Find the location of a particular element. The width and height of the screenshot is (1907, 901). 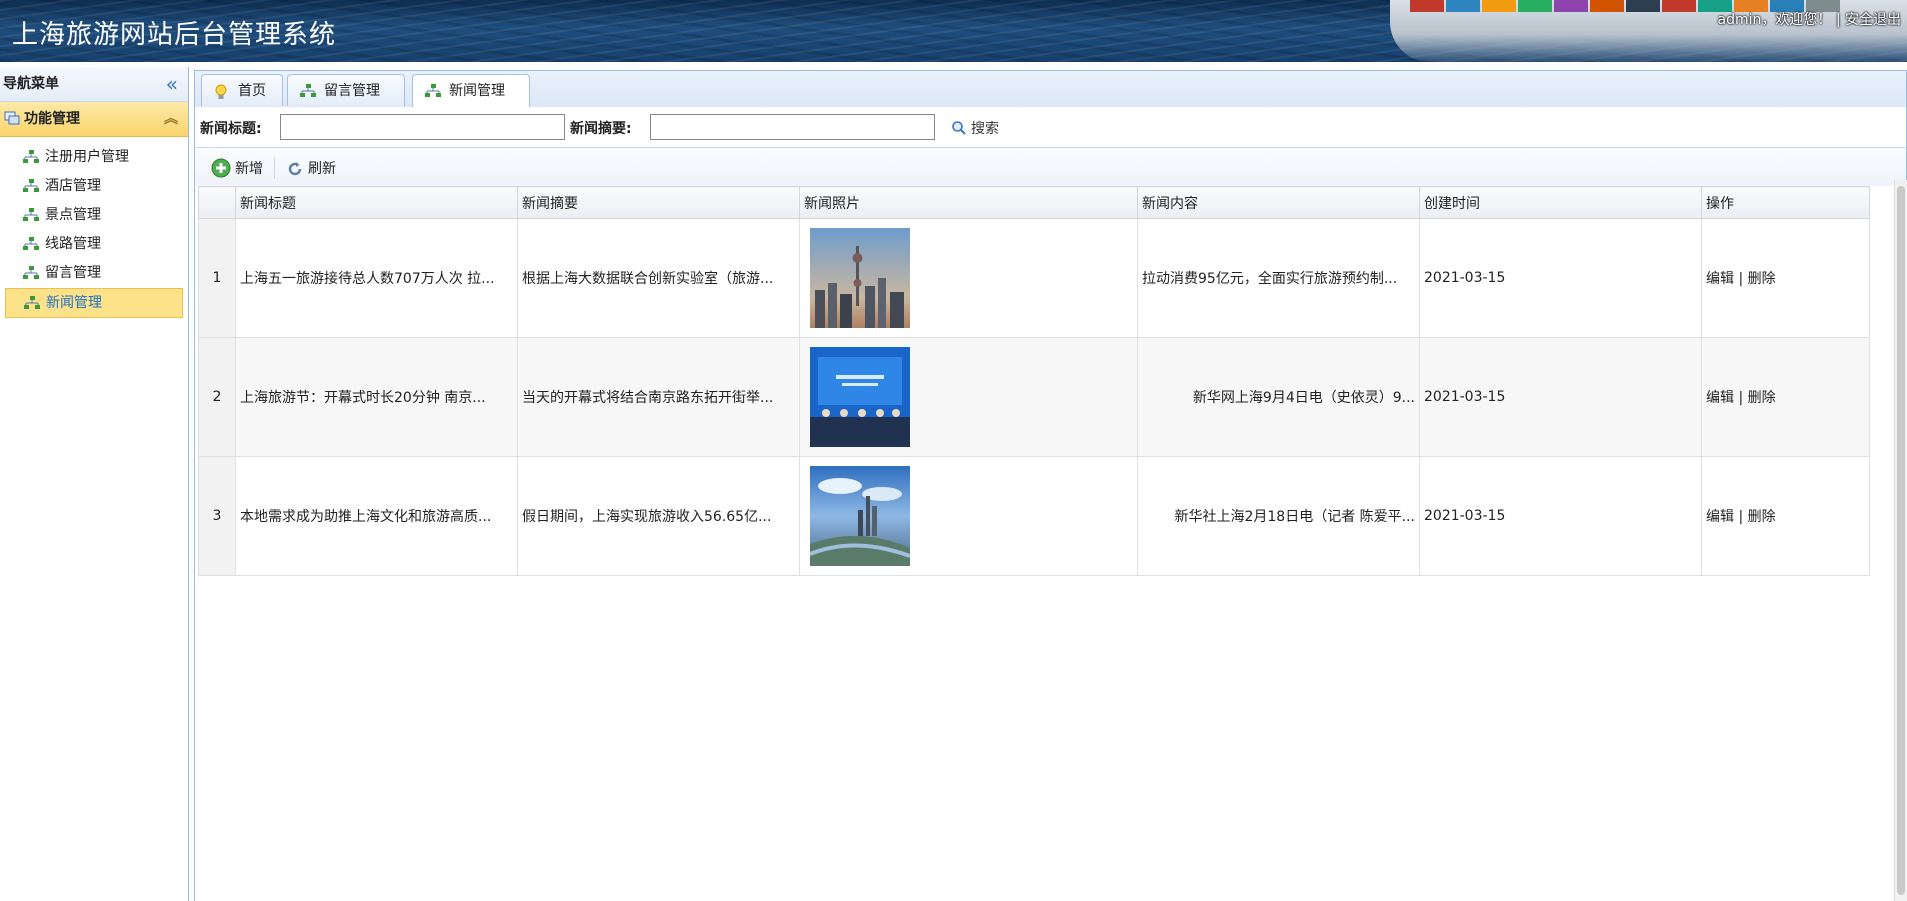

sidebar-item-label: 线路管理 is located at coordinates (73, 244).